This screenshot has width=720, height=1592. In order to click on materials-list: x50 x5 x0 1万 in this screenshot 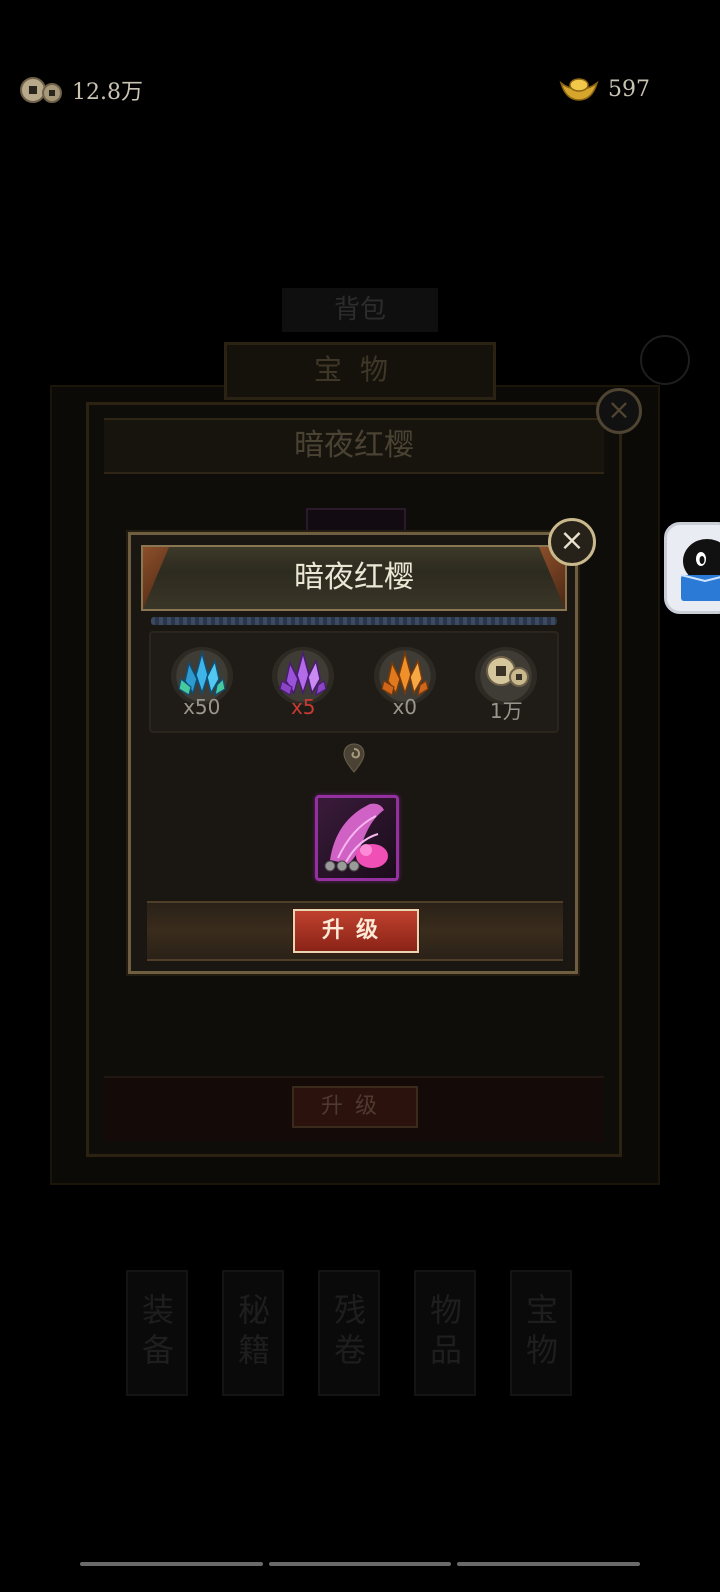, I will do `click(354, 682)`.